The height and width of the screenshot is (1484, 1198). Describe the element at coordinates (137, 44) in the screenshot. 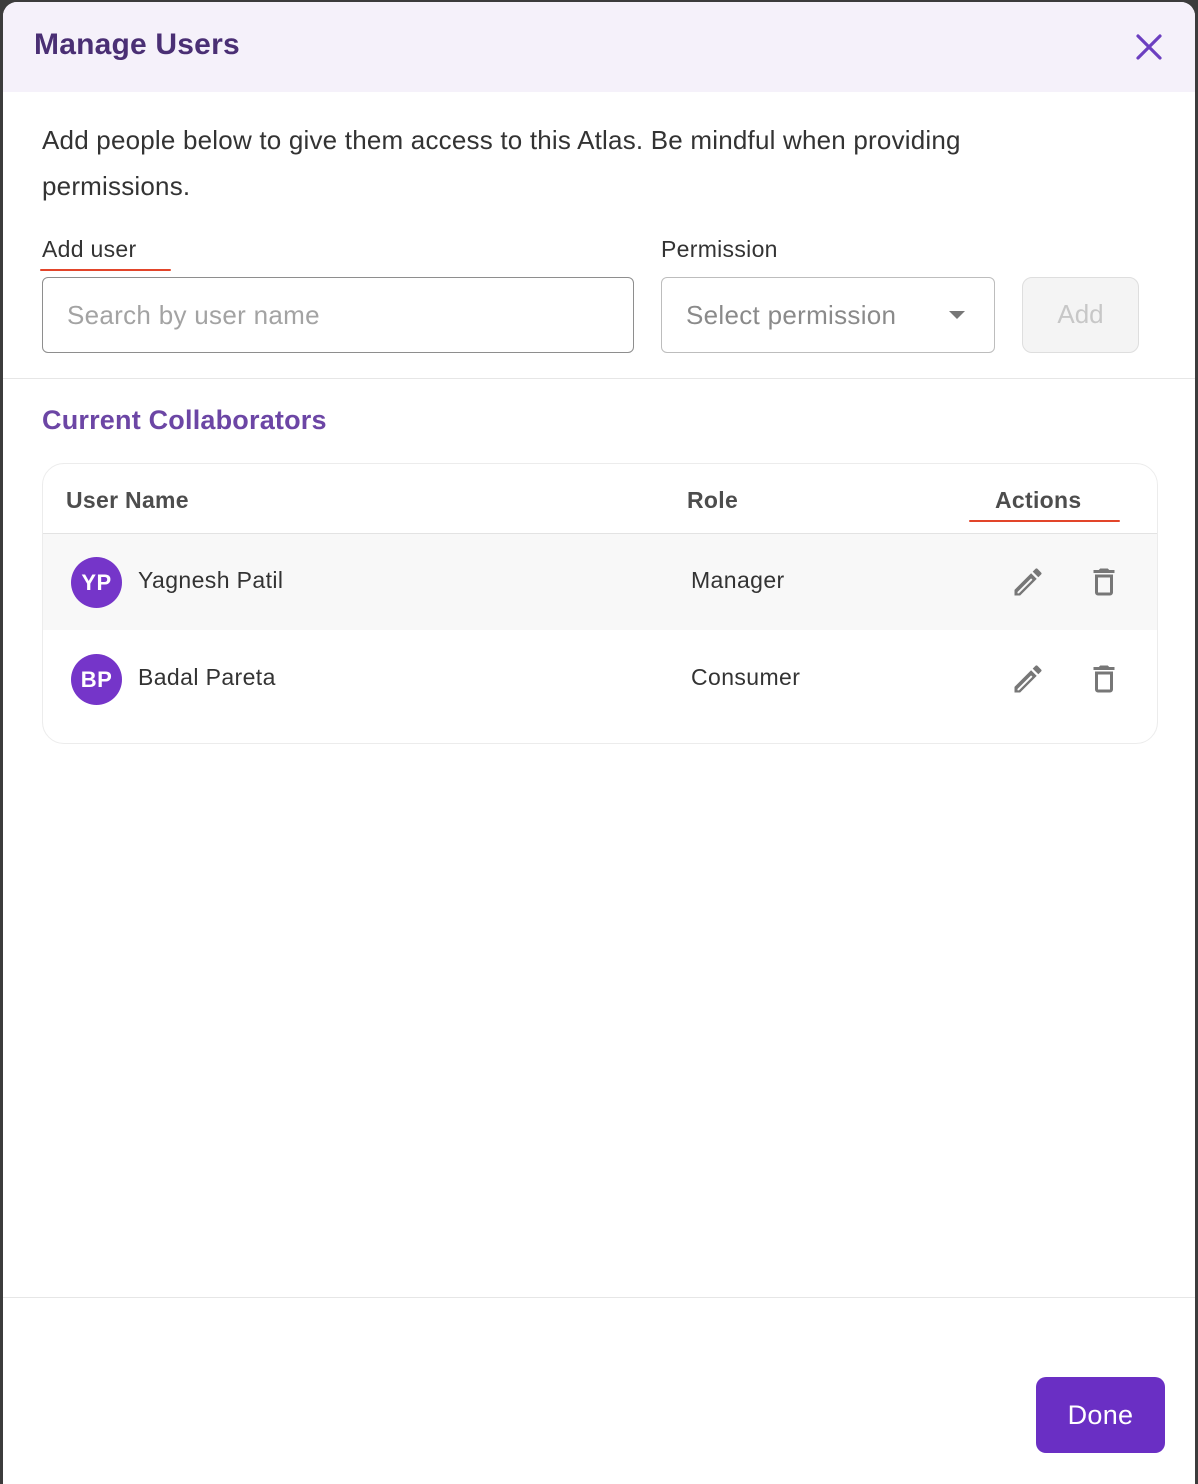

I see `dialog-title: Manage Users` at that location.